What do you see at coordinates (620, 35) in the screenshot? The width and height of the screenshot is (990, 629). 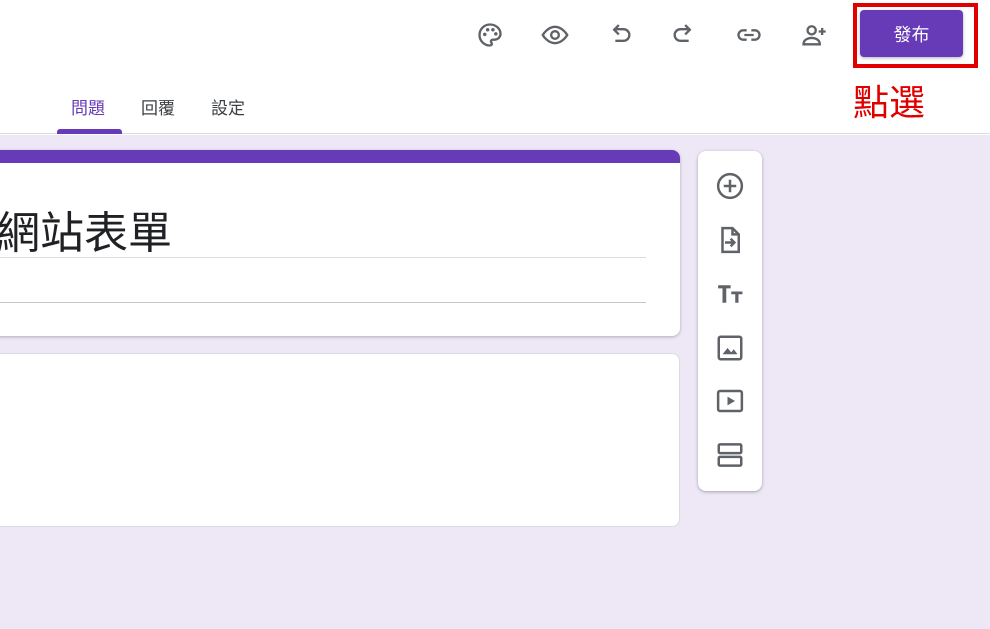 I see `undo-icon` at bounding box center [620, 35].